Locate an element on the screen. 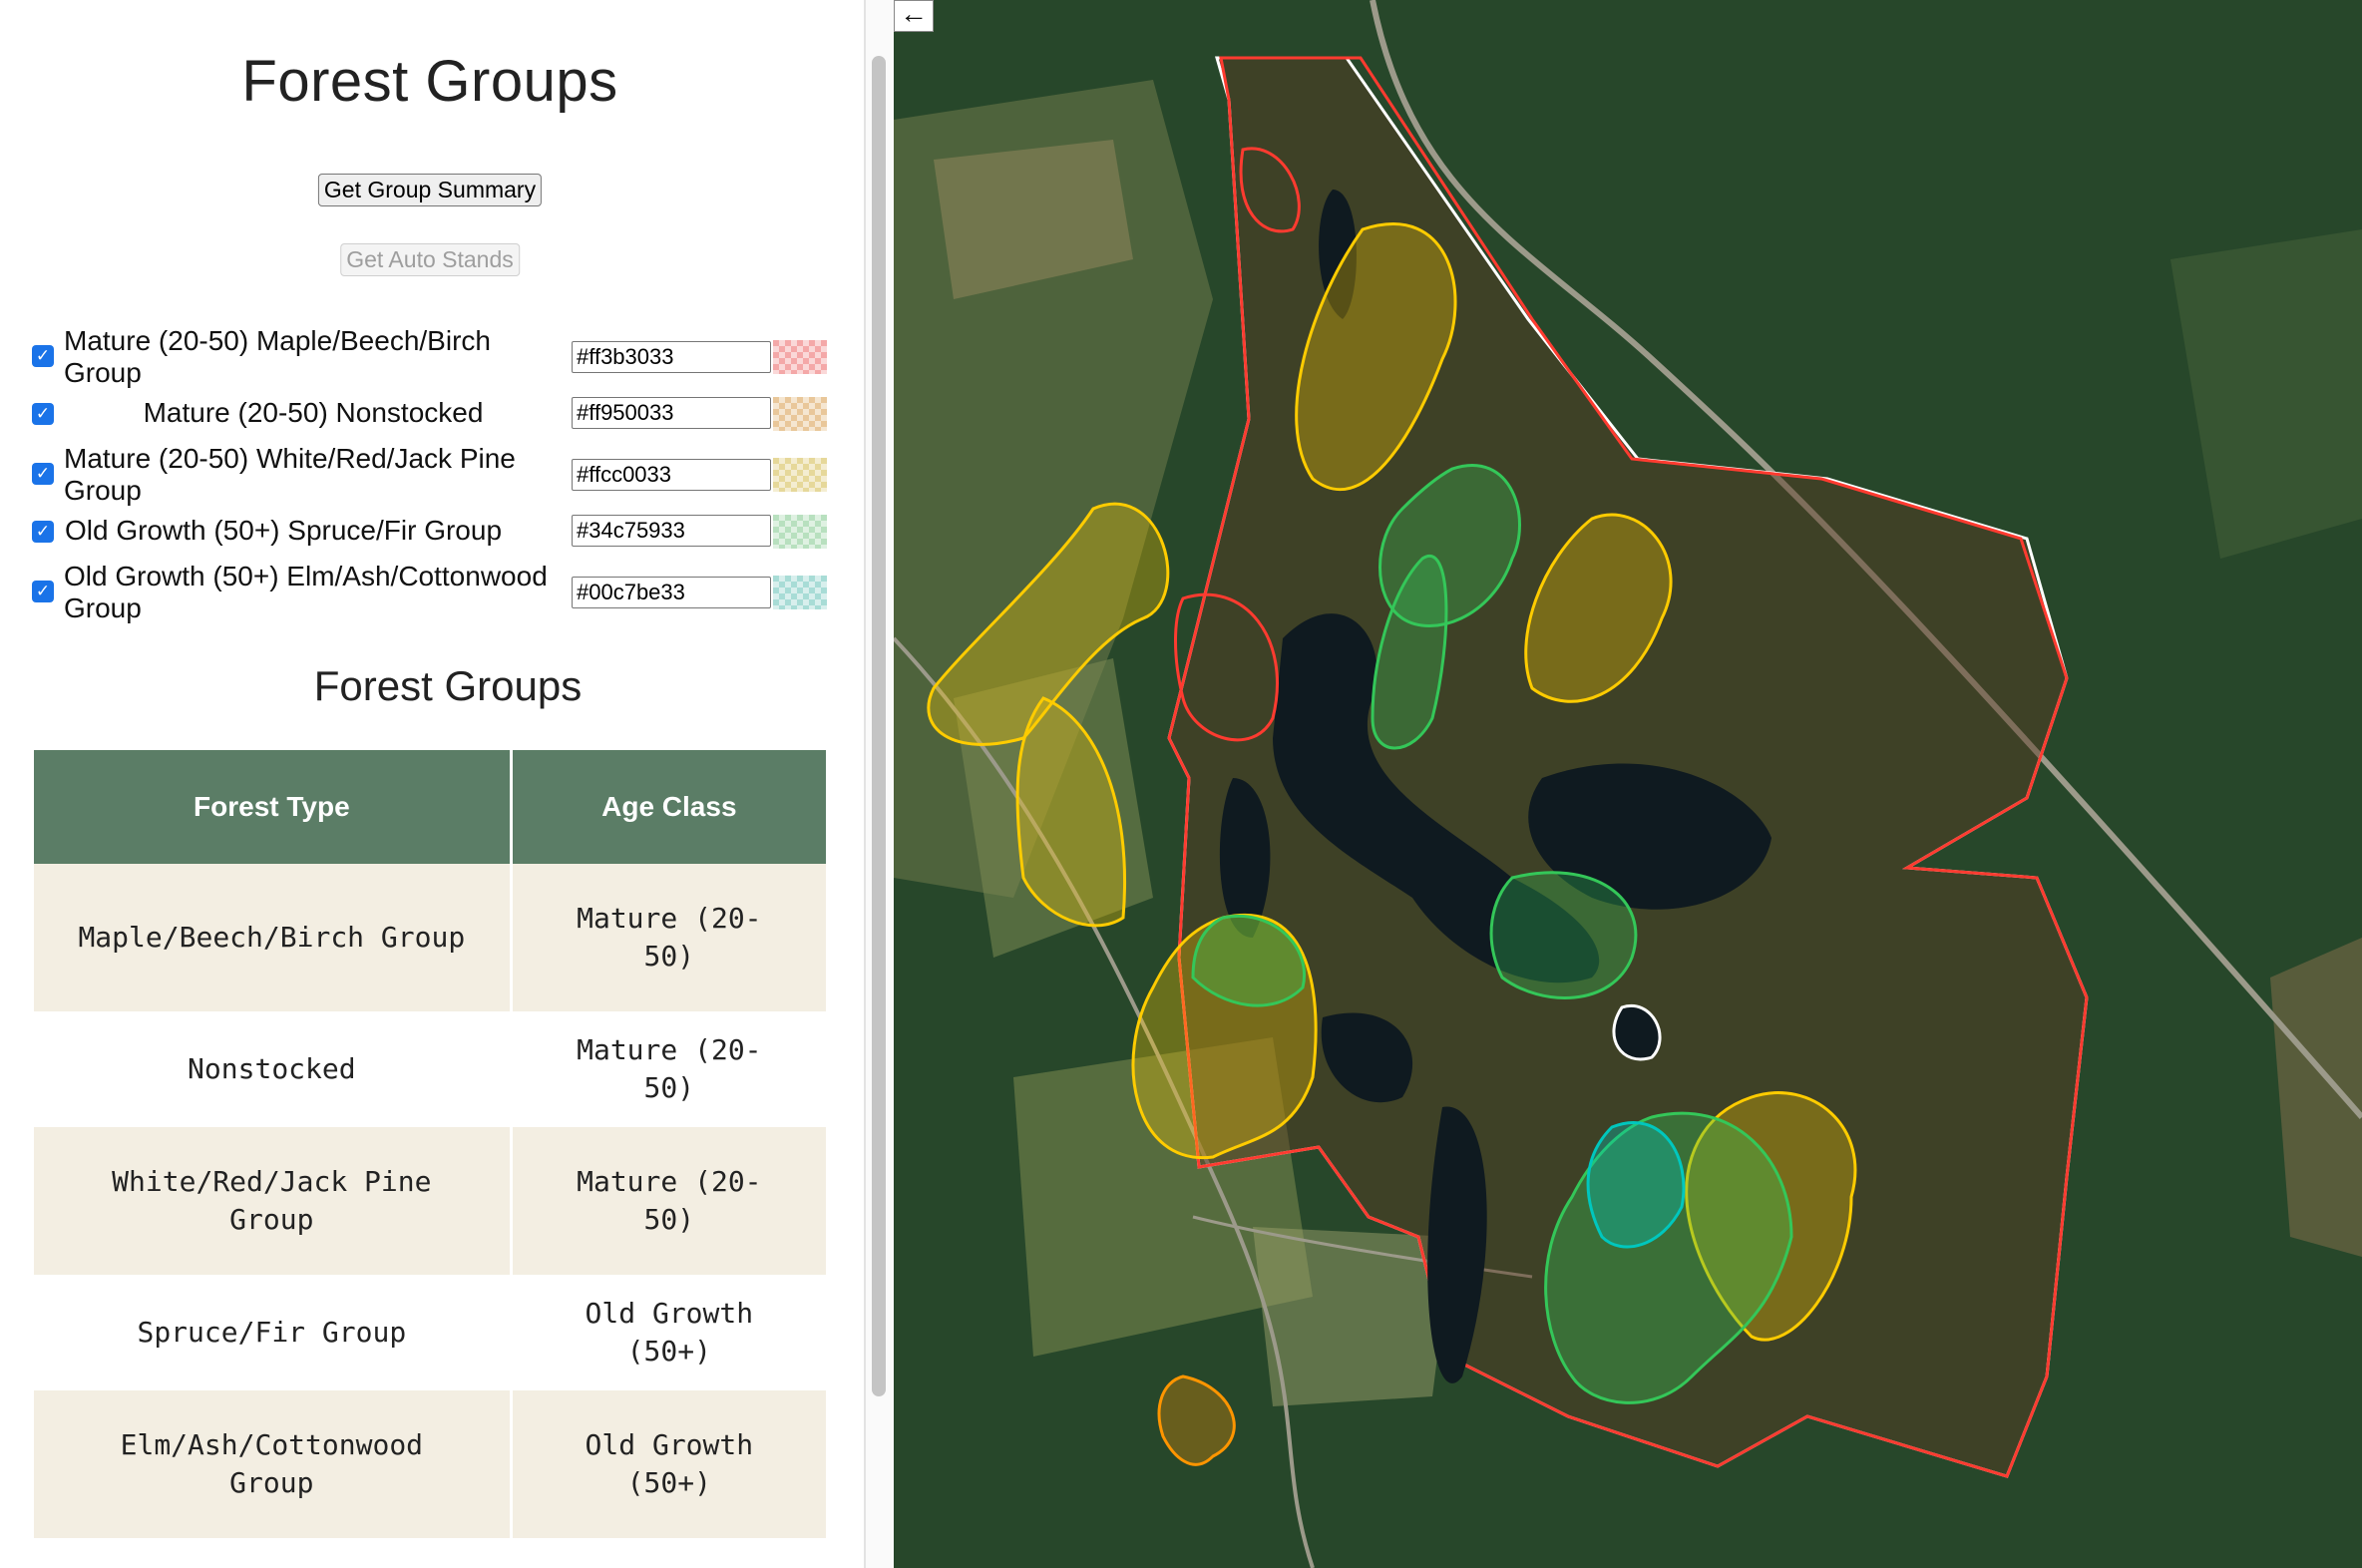 The width and height of the screenshot is (2362, 1568). group-row-maple: ✓ Mature (20-50) Maple/Beech/Birch Group is located at coordinates (429, 355).